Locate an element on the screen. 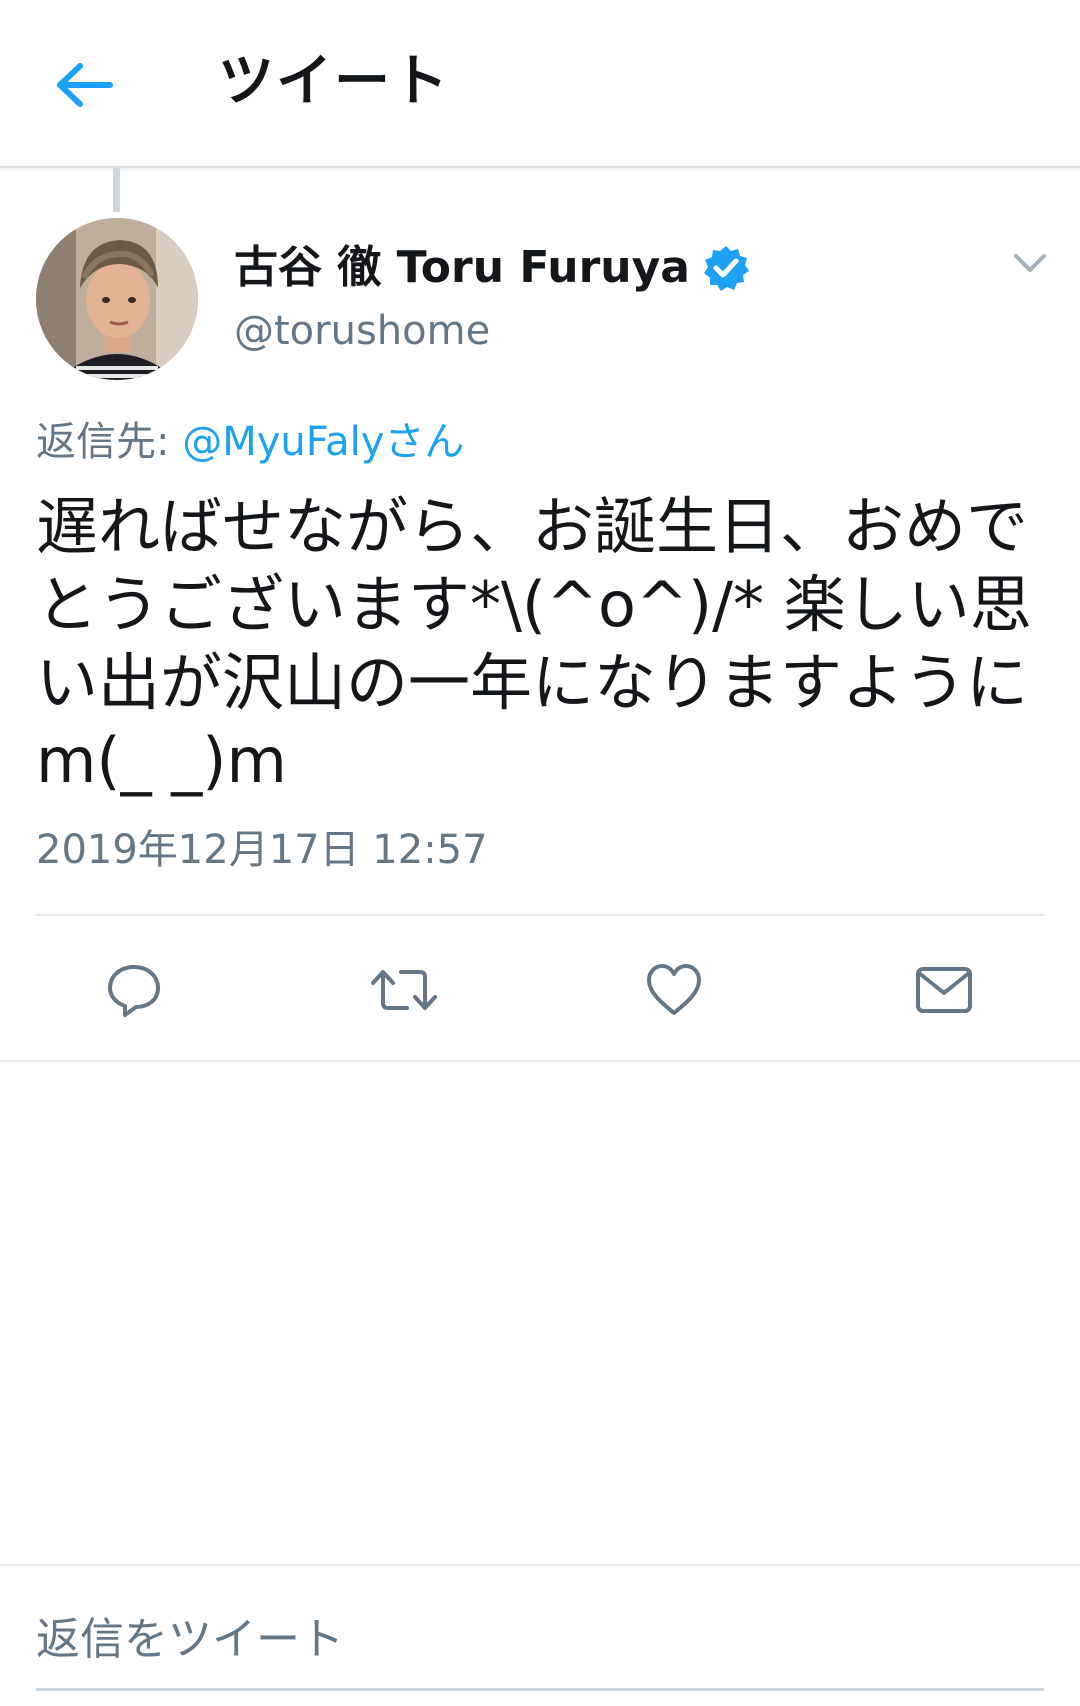 This screenshot has height=1706, width=1080. tweet-menu-button is located at coordinates (1030, 263).